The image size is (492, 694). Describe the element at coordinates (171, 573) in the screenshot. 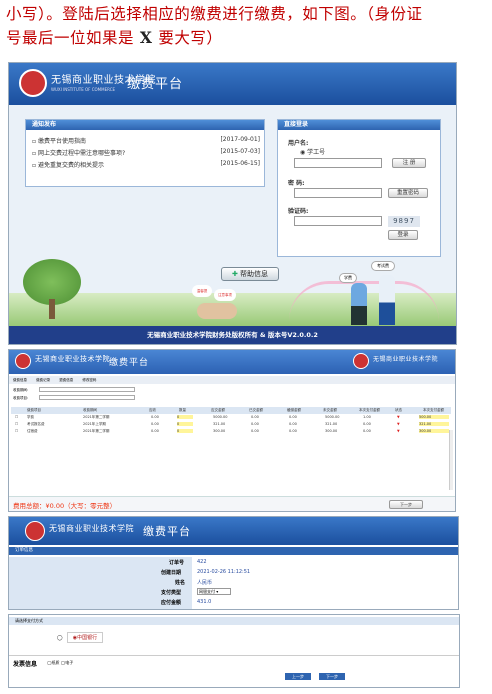

I see `created-date-label: 创建日期` at that location.